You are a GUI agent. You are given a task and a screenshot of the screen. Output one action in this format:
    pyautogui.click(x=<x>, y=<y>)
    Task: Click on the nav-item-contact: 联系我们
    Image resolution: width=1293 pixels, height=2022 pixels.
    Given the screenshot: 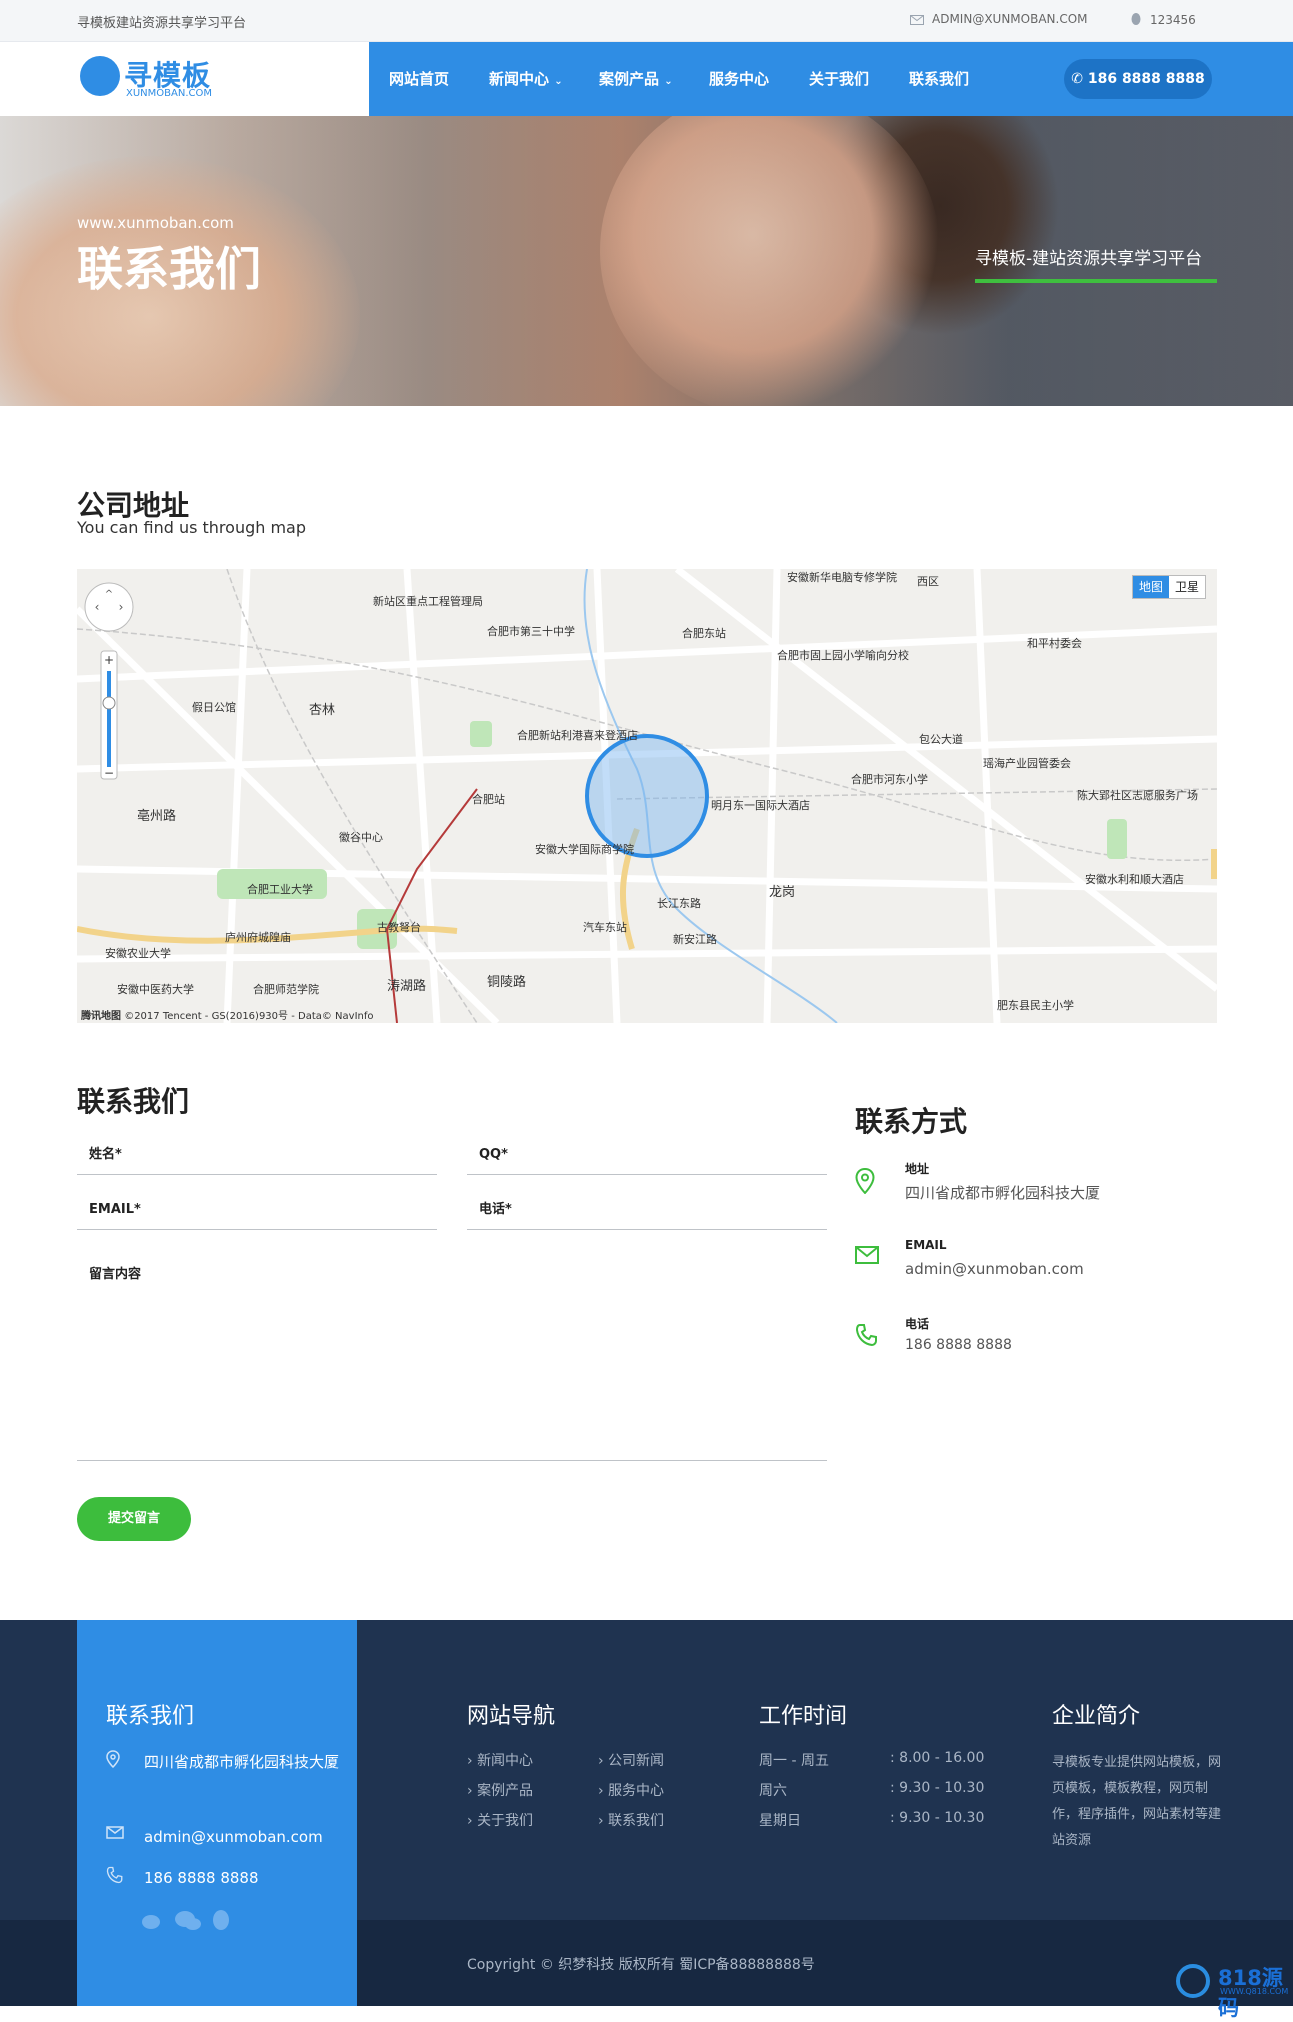 What is the action you would take?
    pyautogui.click(x=939, y=78)
    